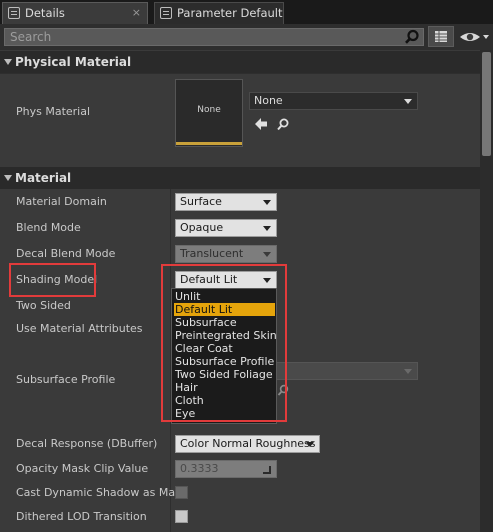 The height and width of the screenshot is (532, 493). What do you see at coordinates (75, 13) in the screenshot?
I see `tab-details: Details ×` at bounding box center [75, 13].